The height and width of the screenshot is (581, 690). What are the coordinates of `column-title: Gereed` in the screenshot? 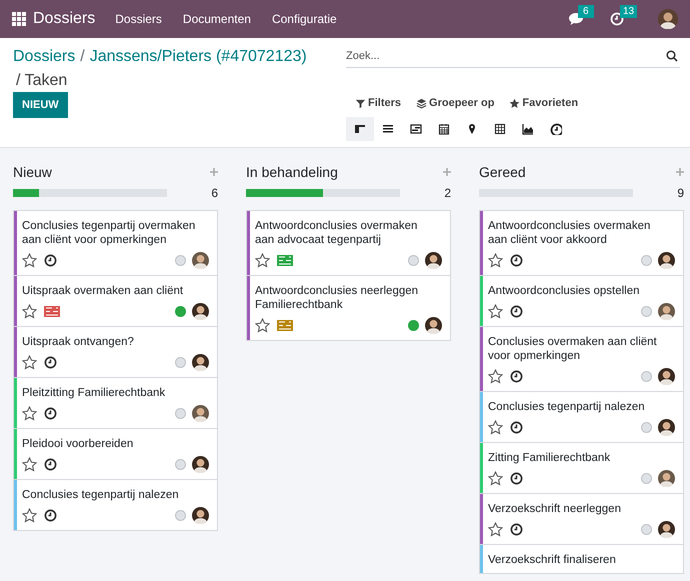 It's located at (502, 172).